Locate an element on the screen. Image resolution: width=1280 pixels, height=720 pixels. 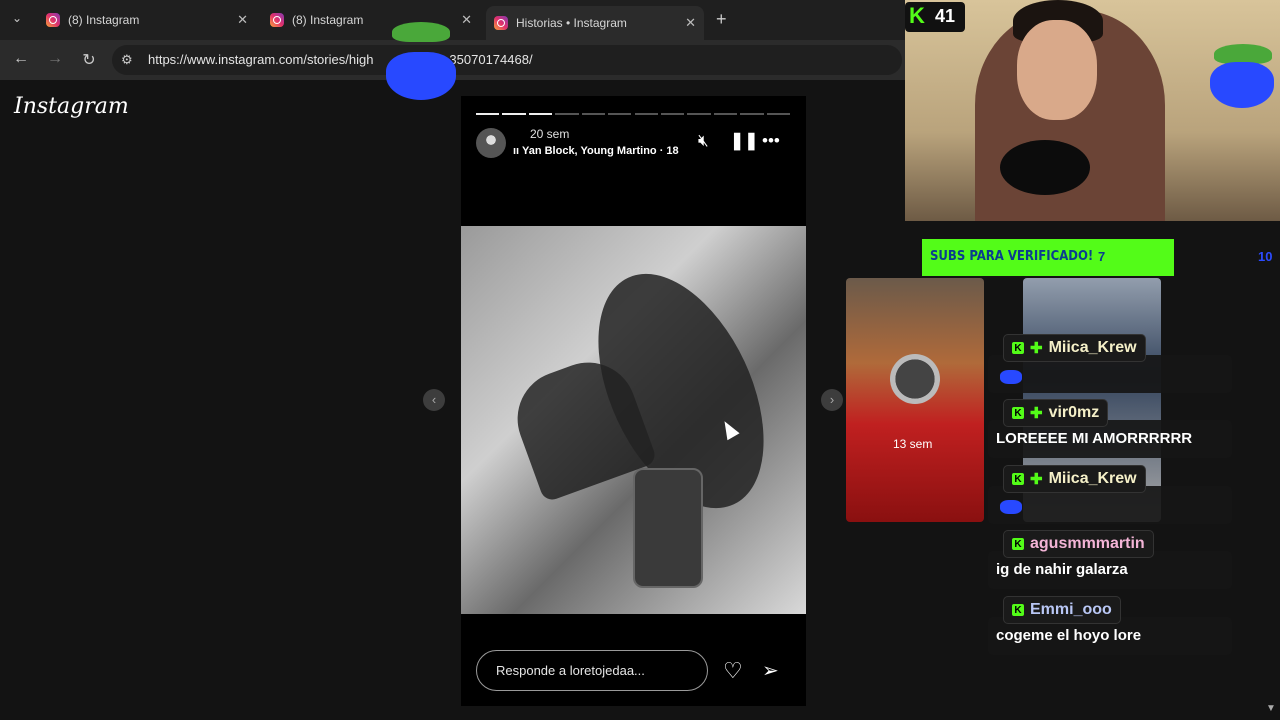
instagram-logo: Instagram is located at coordinates (71, 106).